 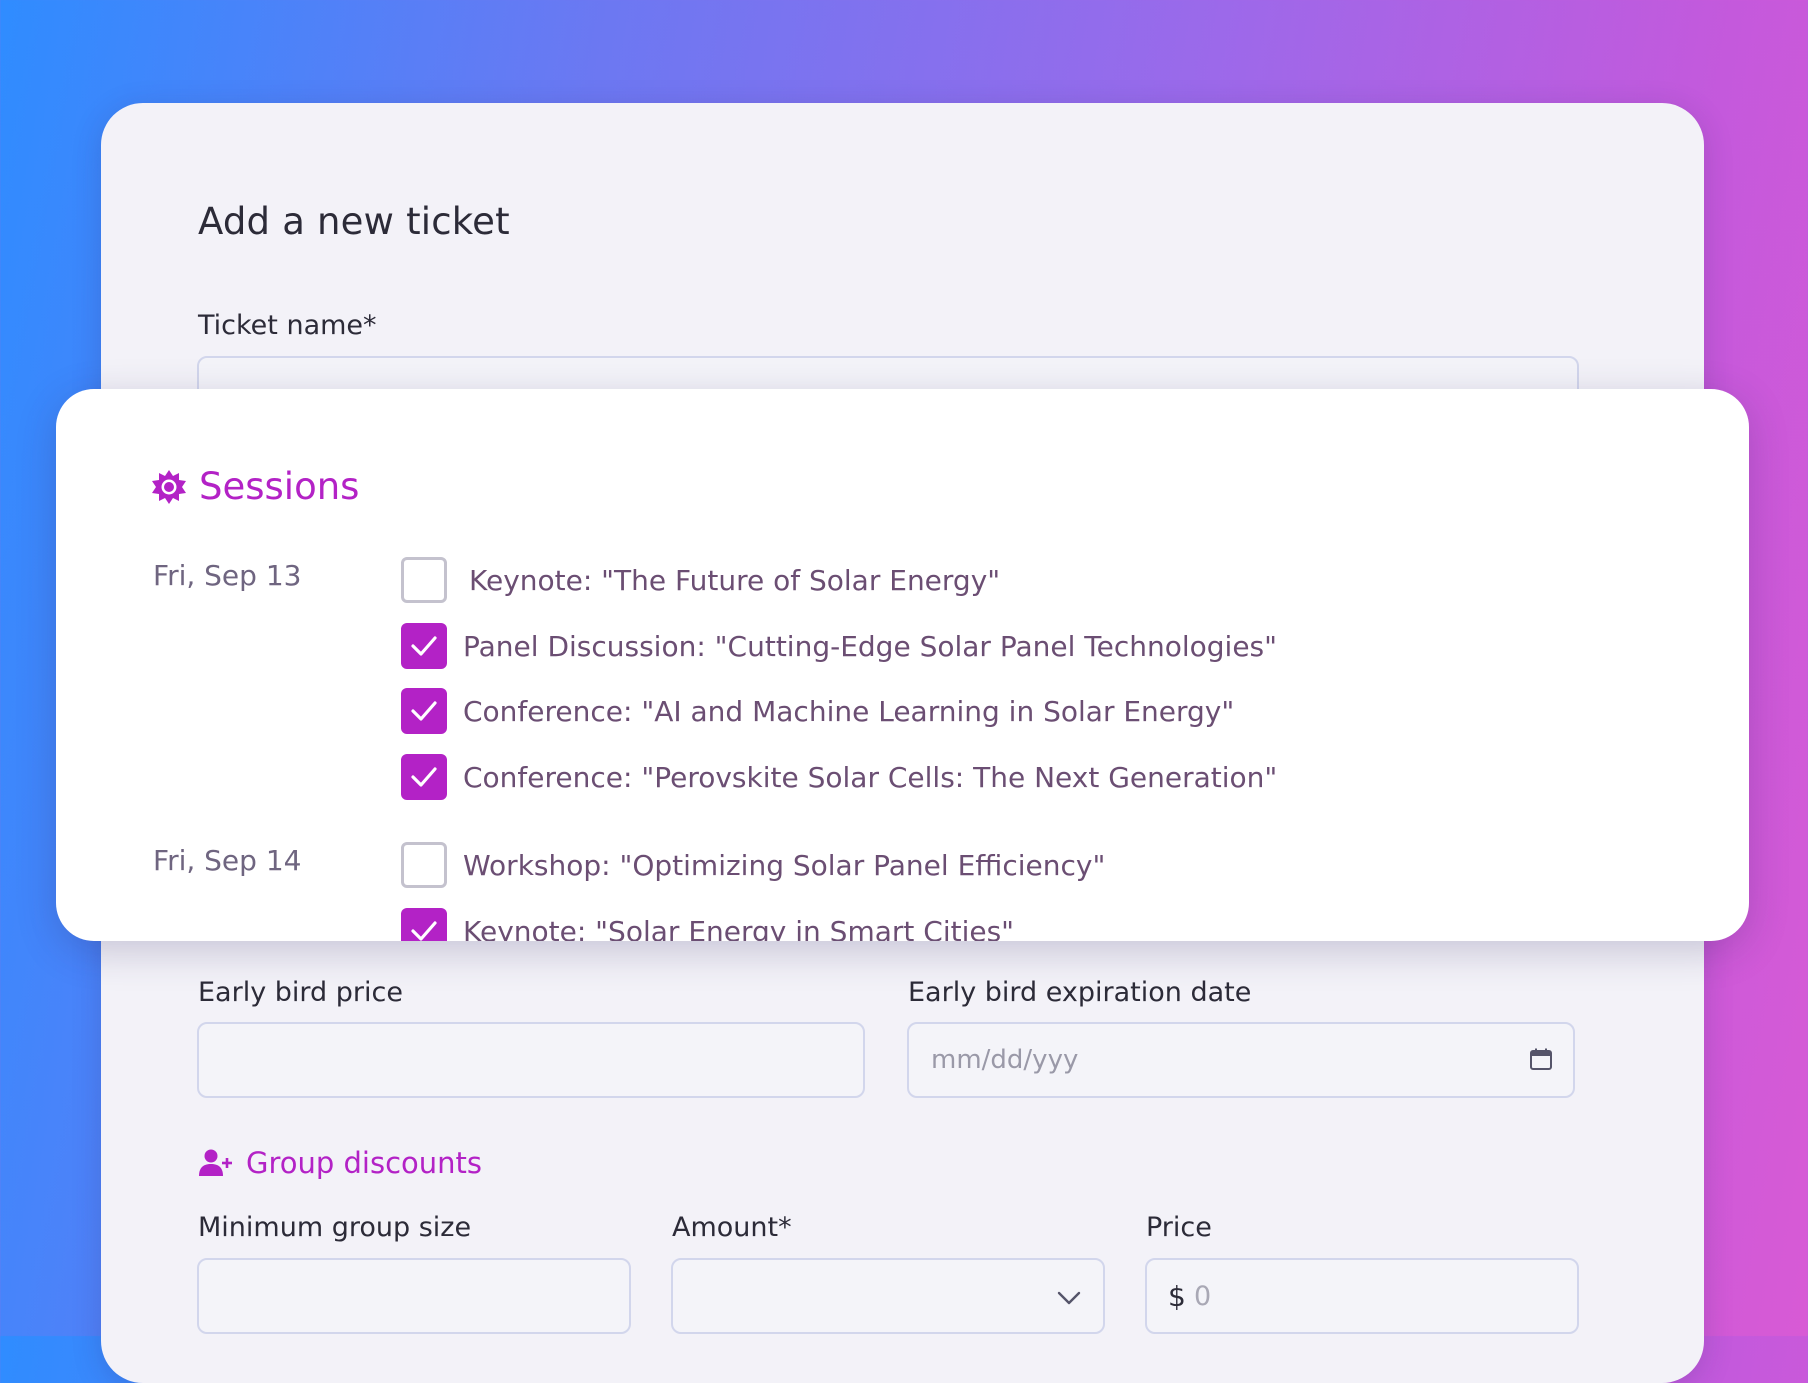 I want to click on group-discounts-header: Group discounts, so click(x=340, y=1163).